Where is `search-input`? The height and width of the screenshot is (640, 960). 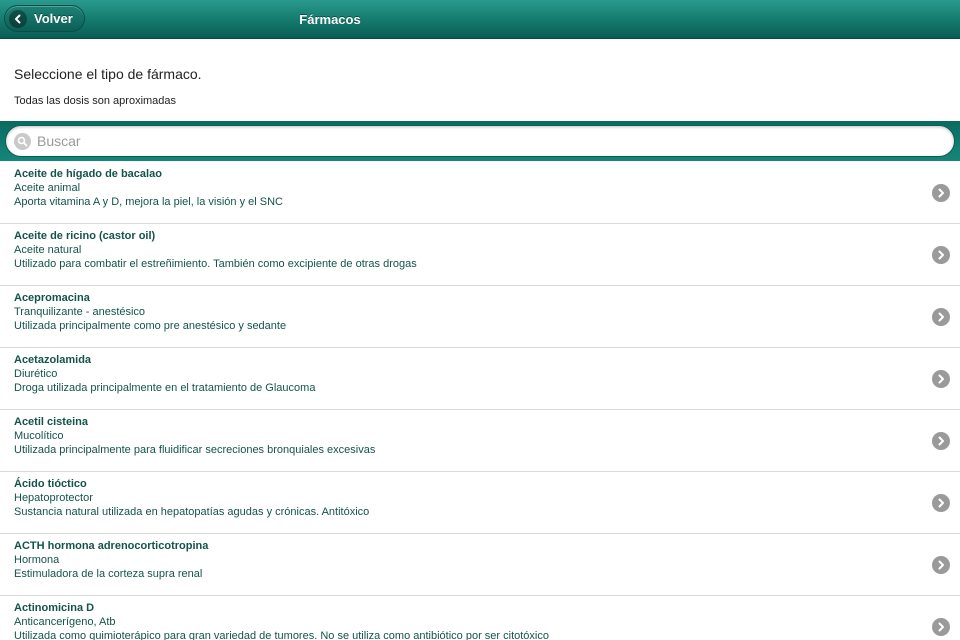
search-input is located at coordinates (477, 141).